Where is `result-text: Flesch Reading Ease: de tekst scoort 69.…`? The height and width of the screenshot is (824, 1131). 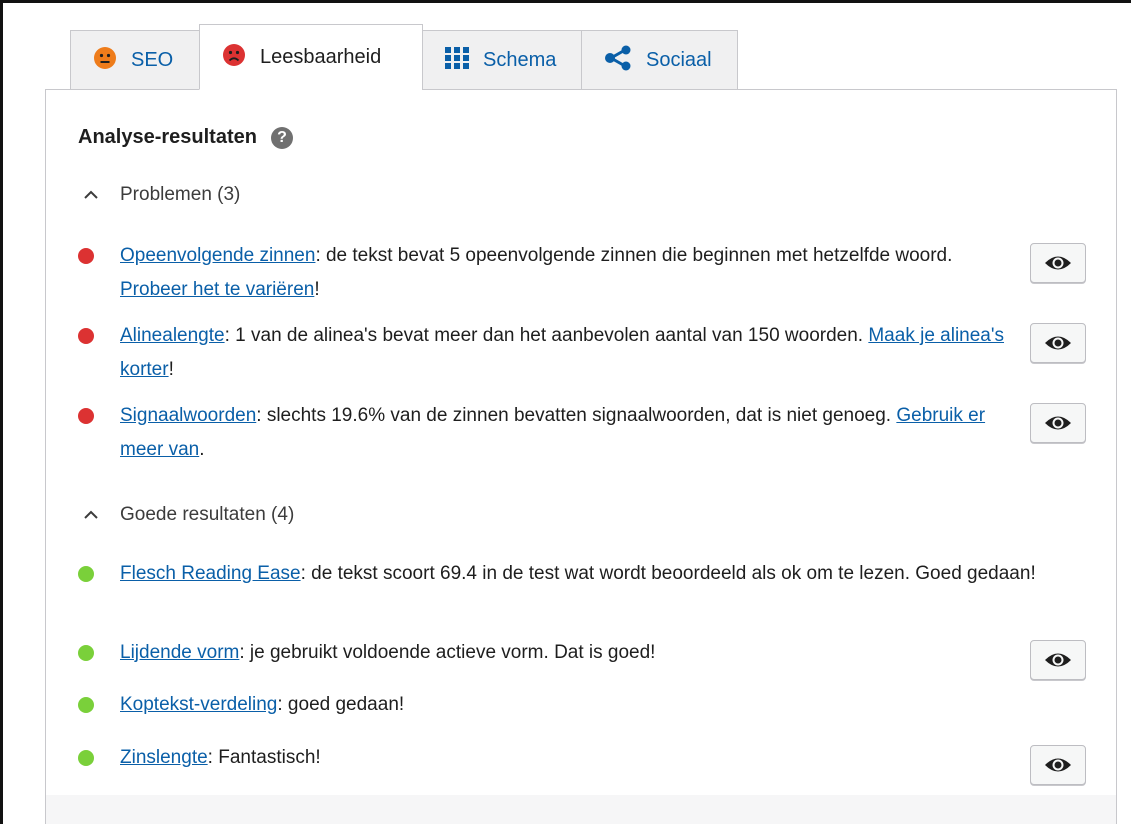 result-text: Flesch Reading Ease: de tekst scoort 69.… is located at coordinates (600, 574).